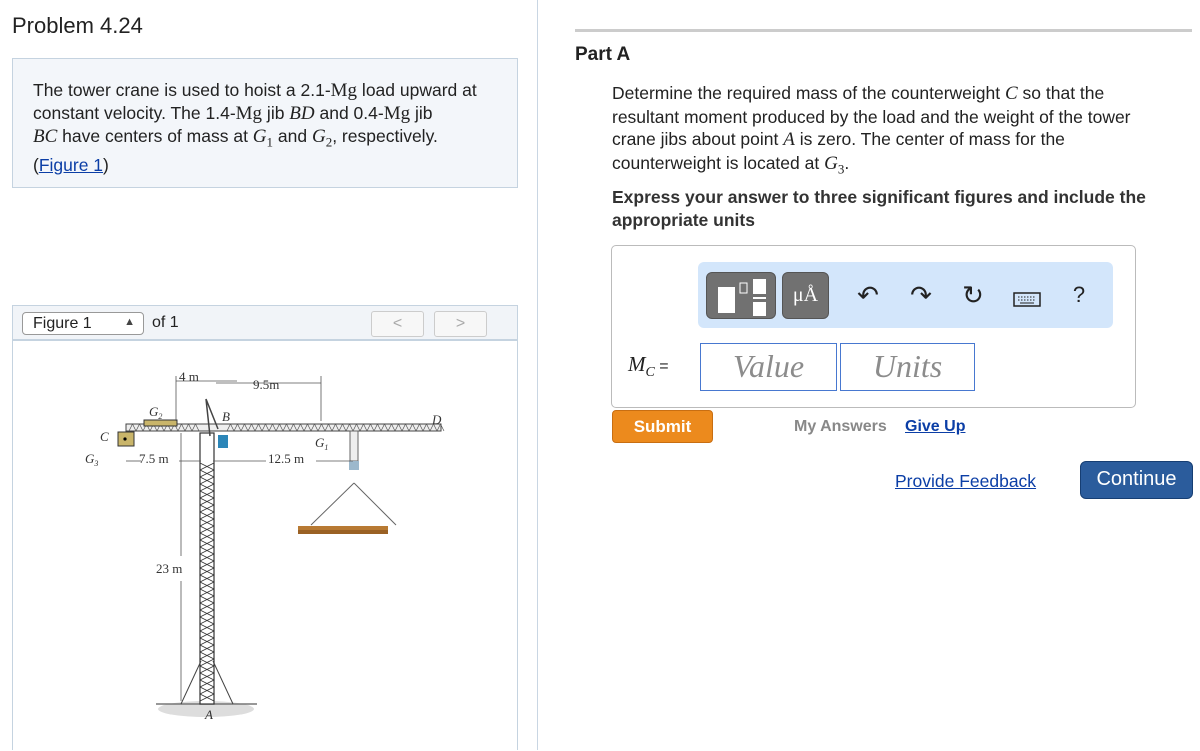 The width and height of the screenshot is (1200, 751). I want to click on label-c: C, so click(104, 436).